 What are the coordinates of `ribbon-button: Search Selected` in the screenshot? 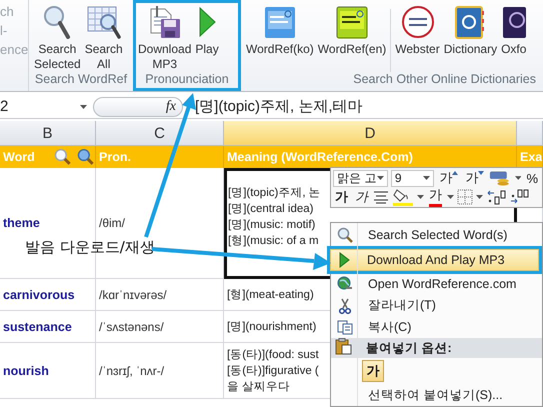 It's located at (57, 38).